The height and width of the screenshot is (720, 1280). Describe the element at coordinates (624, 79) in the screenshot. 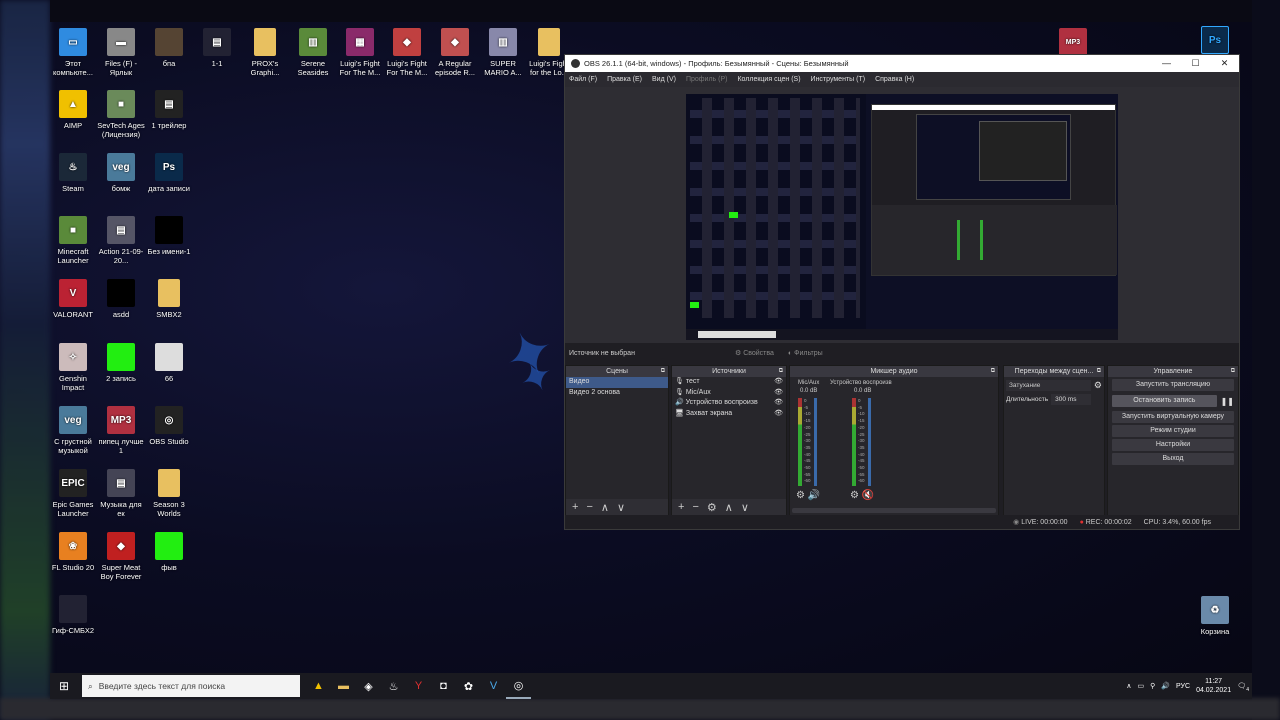

I see `menu-edit: Правка (E)` at that location.